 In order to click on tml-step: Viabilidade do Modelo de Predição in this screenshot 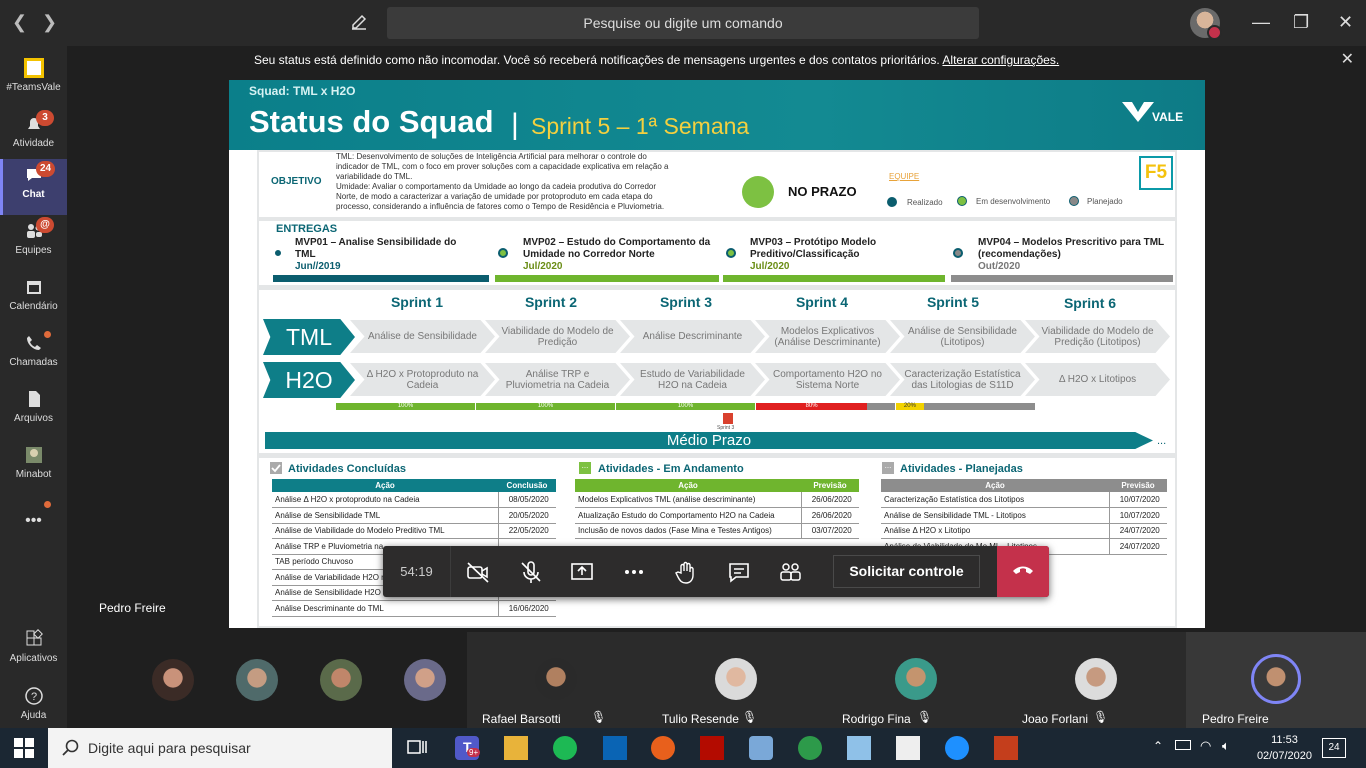, I will do `click(557, 336)`.